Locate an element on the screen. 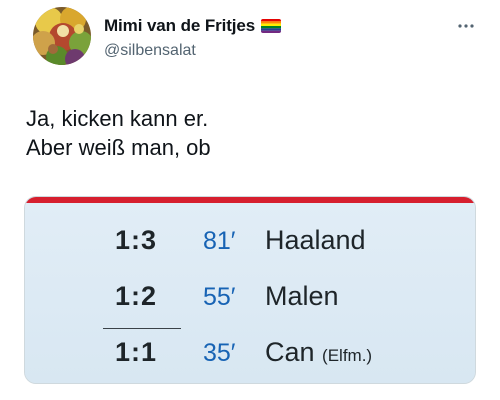 The width and height of the screenshot is (500, 400). goal-minute: 81′ is located at coordinates (219, 241).